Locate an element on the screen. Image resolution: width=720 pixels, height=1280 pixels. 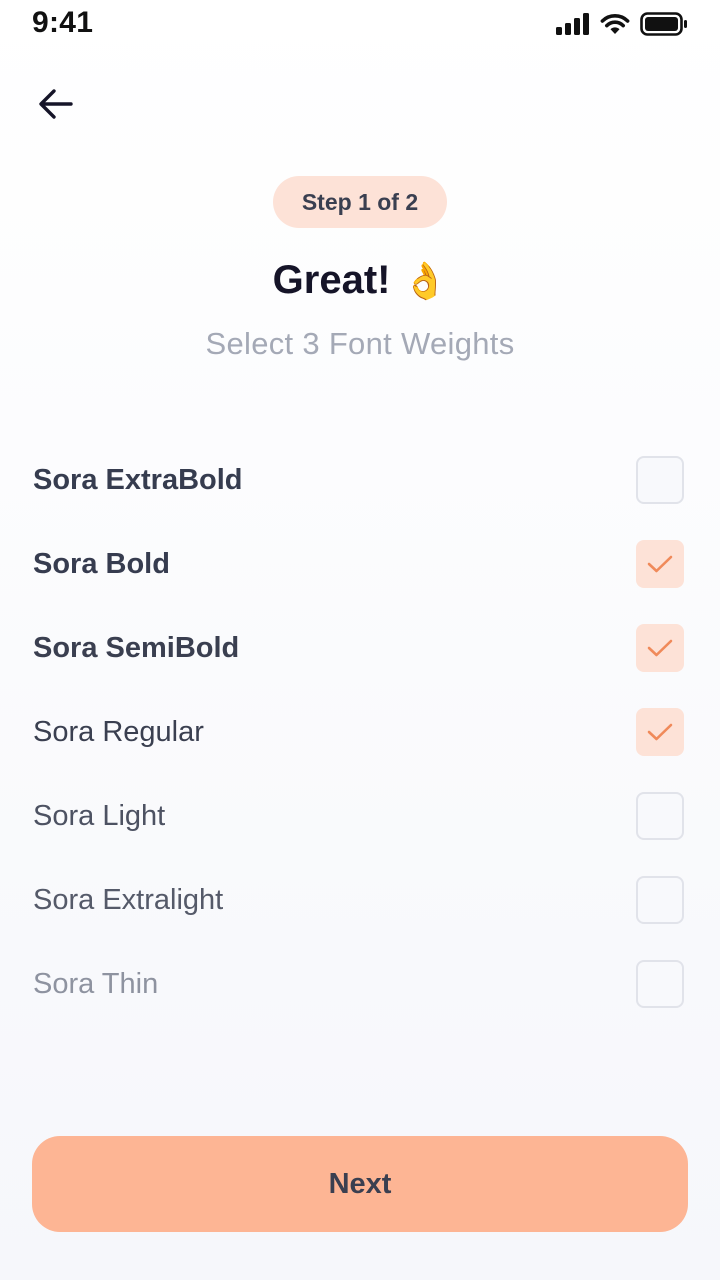
page-subtitle: Select 3 Font Weights is located at coordinates (360, 343).